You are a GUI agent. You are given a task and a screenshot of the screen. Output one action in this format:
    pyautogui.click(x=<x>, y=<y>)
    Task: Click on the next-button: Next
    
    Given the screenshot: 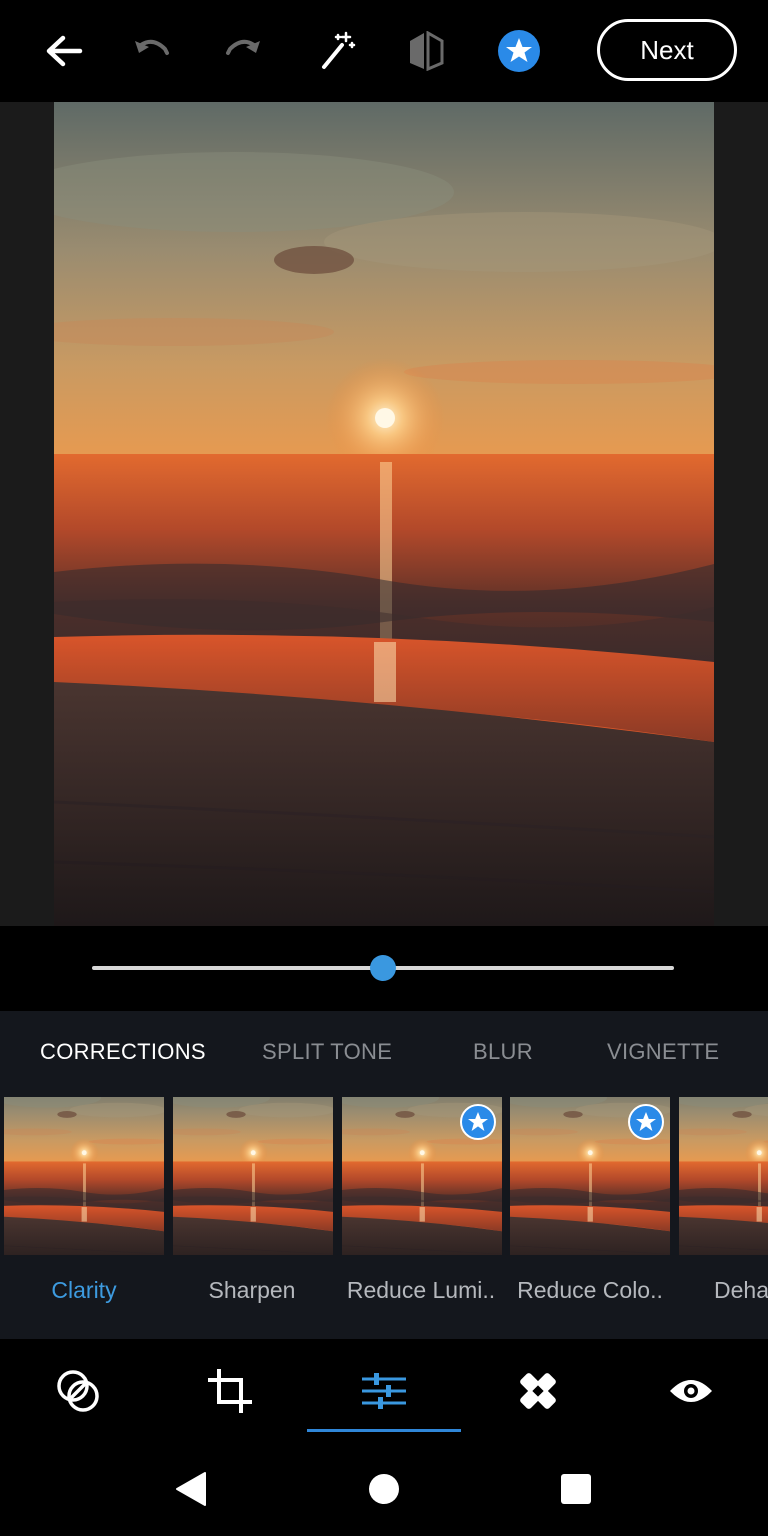 What is the action you would take?
    pyautogui.click(x=667, y=50)
    